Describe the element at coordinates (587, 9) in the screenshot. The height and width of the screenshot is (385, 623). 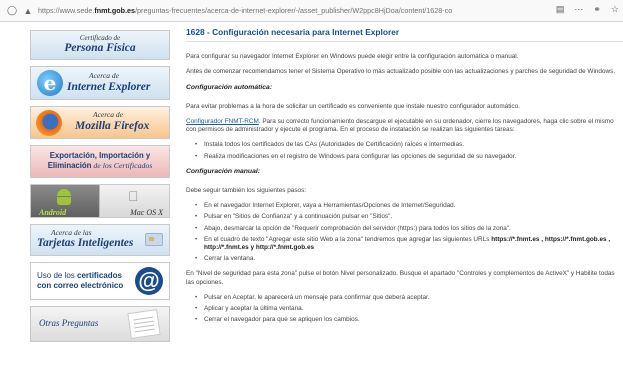
I see `url-actions: ▤ ⋯ ⚭ ☆` at that location.